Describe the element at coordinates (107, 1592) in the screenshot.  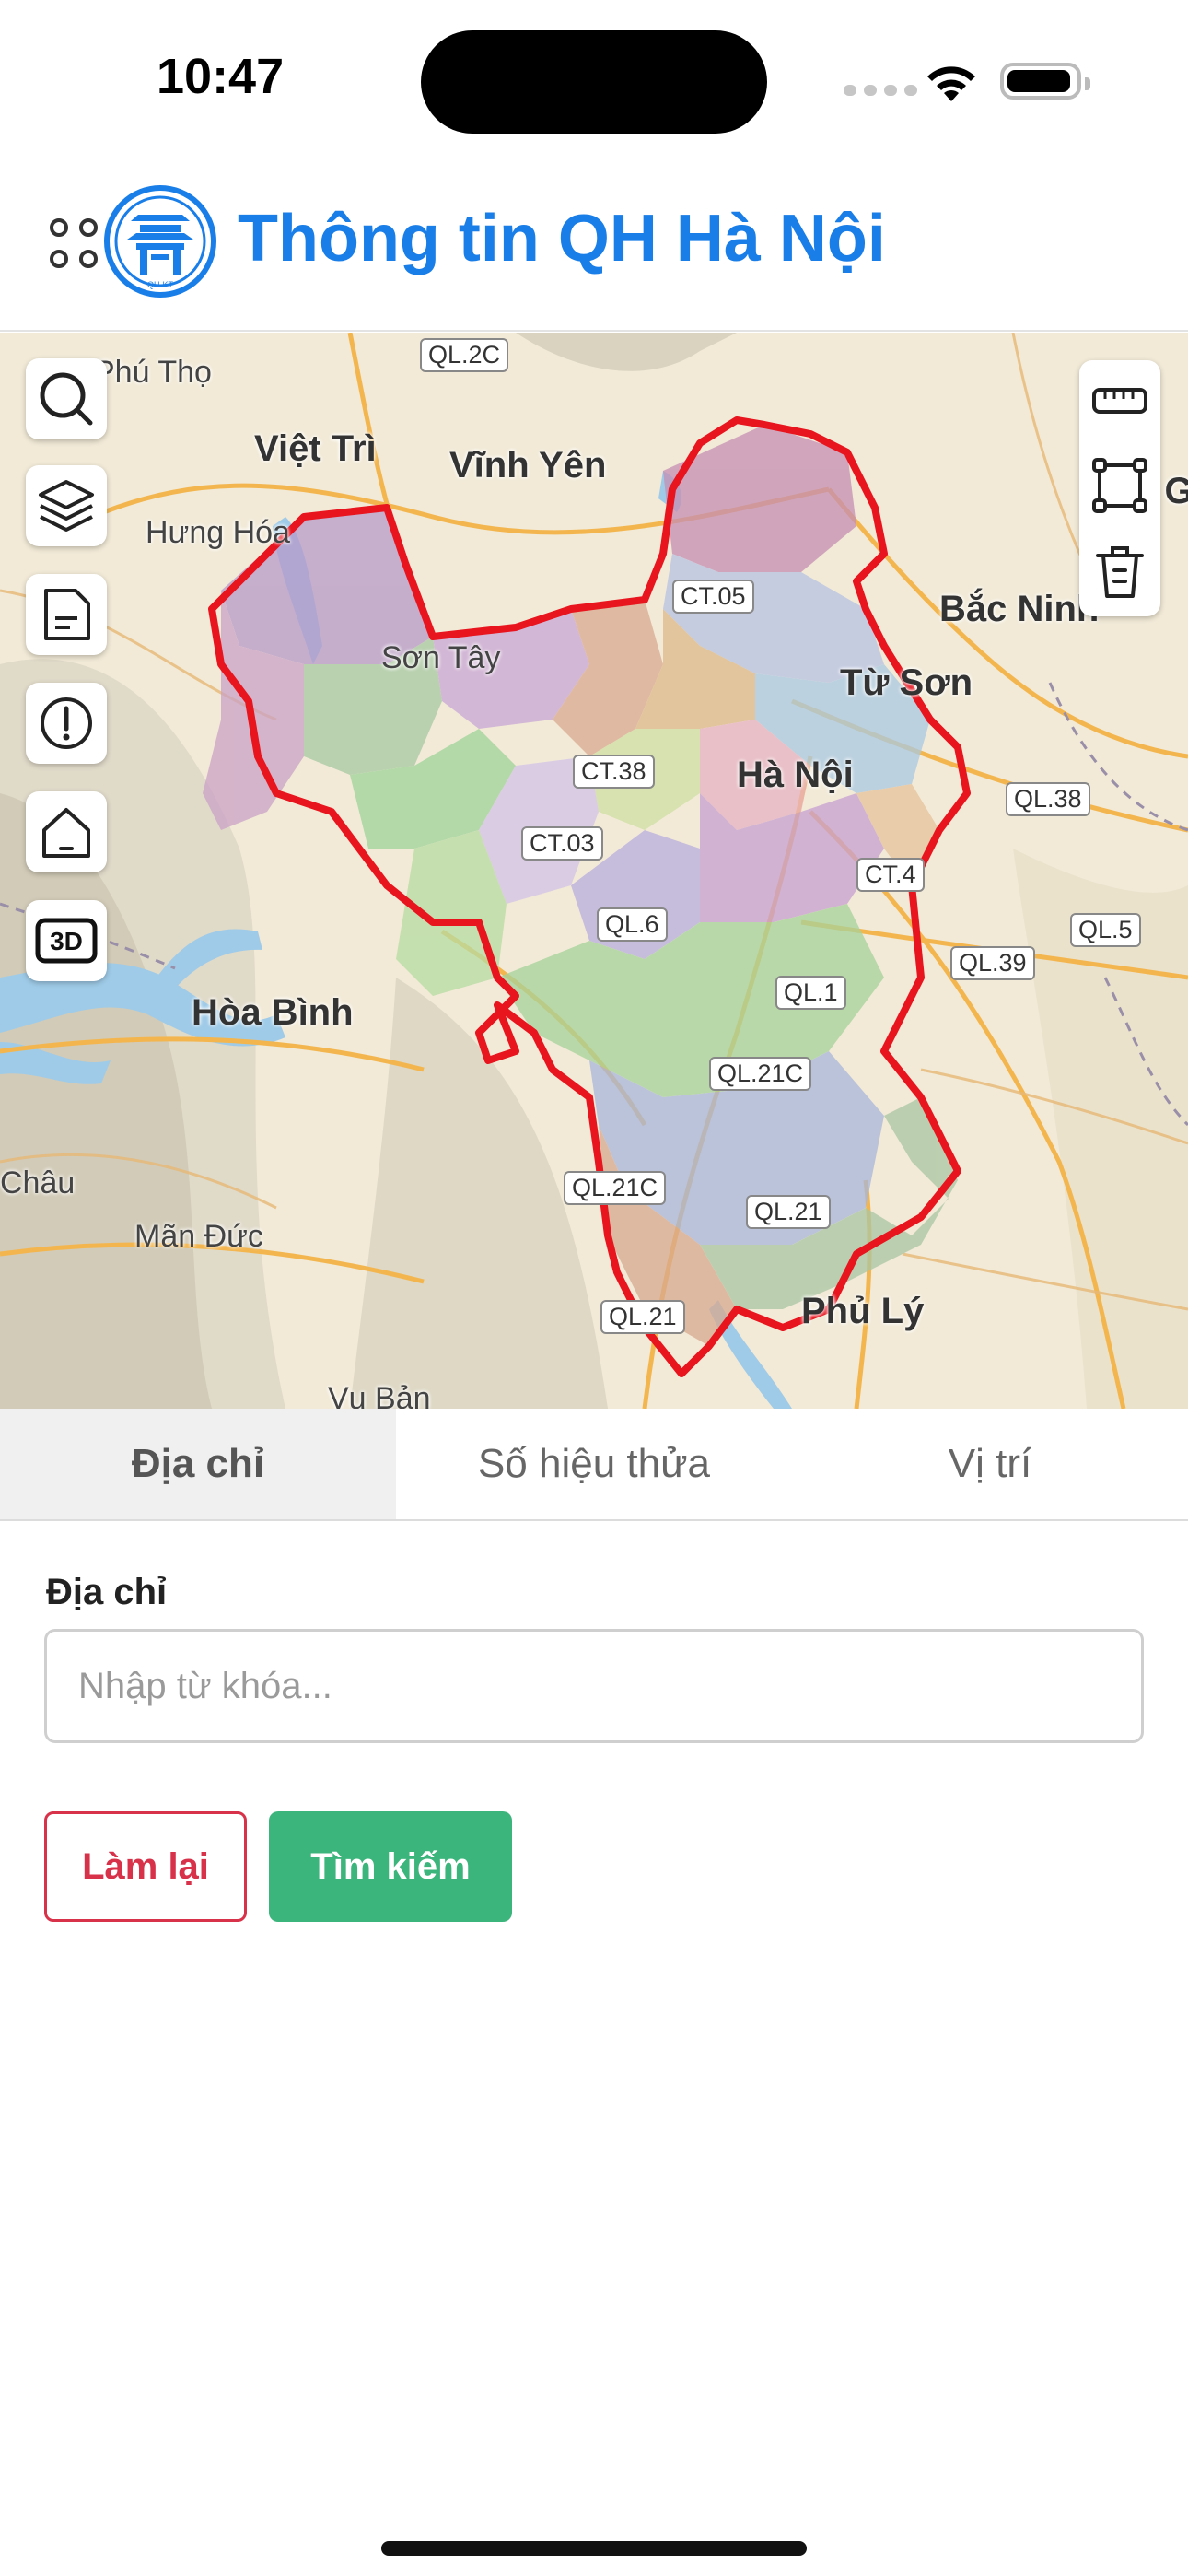
I see `address-label: Địa chỉ` at that location.